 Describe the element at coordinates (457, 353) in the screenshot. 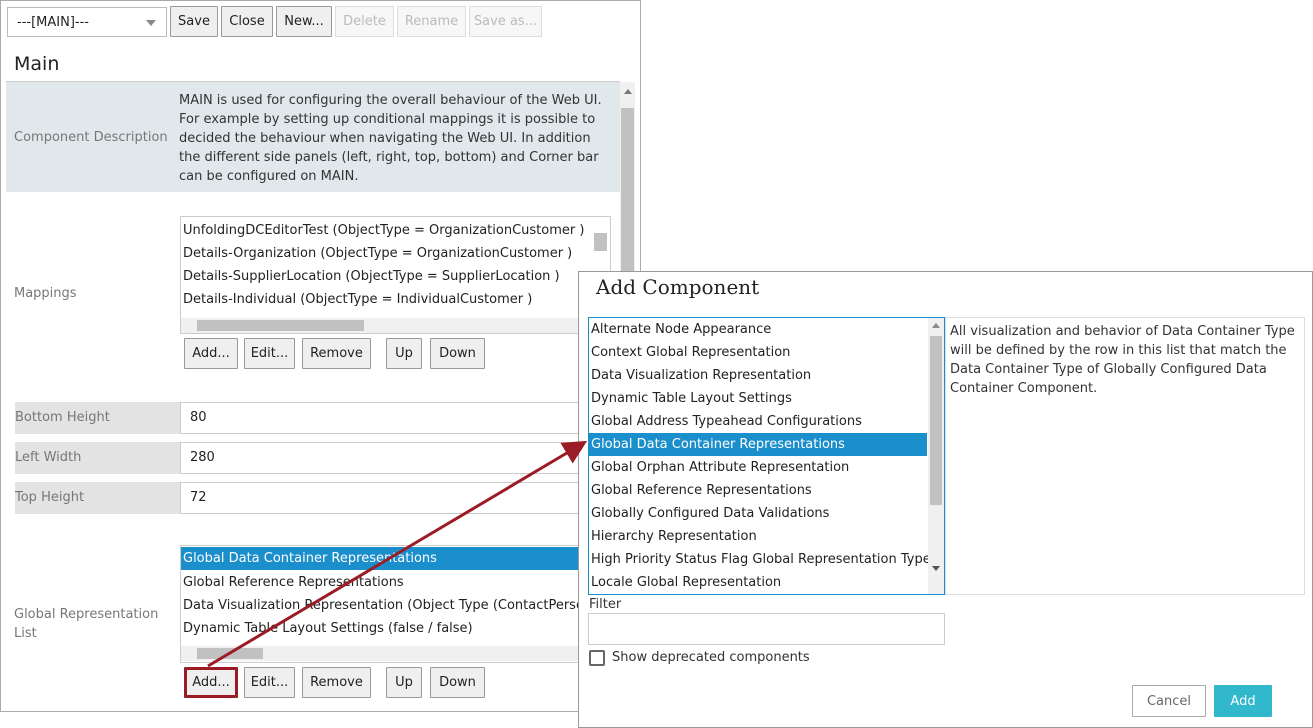

I see `mappings-down-button: Down` at that location.